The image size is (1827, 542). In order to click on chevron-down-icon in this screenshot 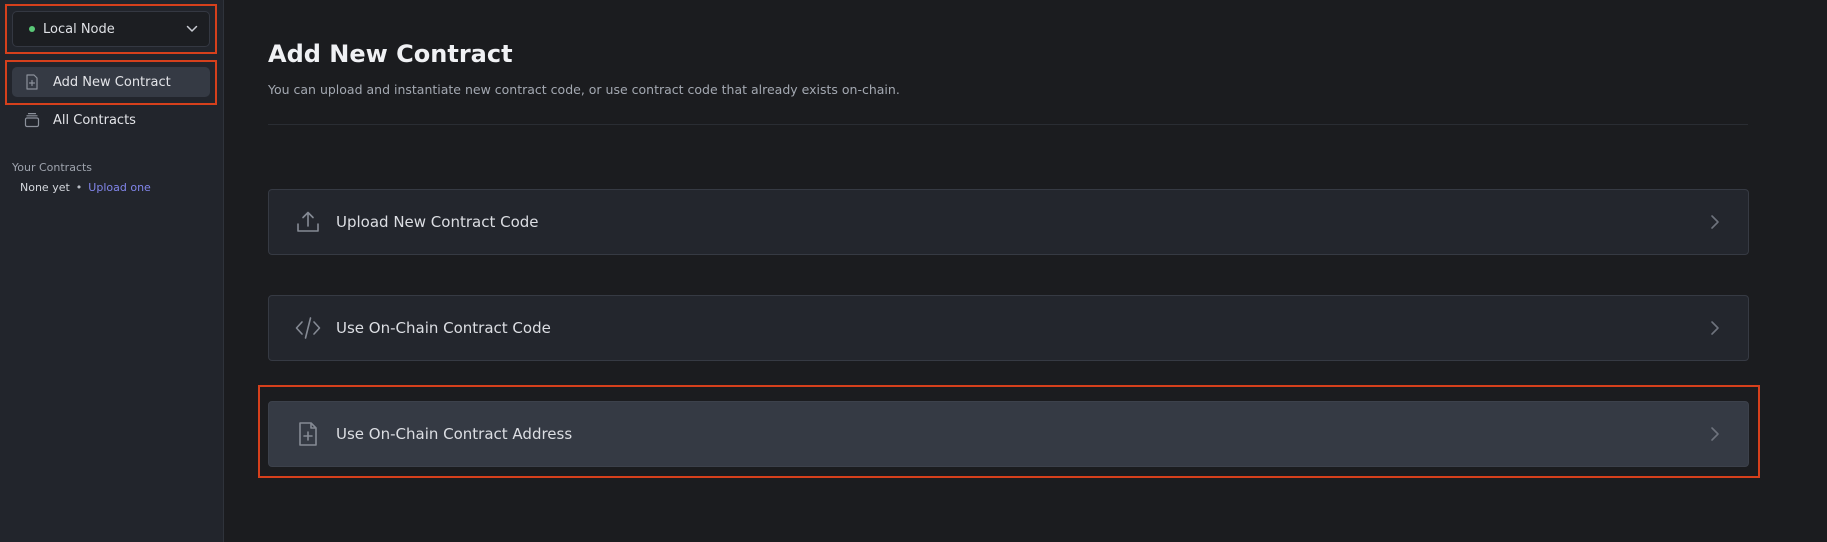, I will do `click(192, 28)`.